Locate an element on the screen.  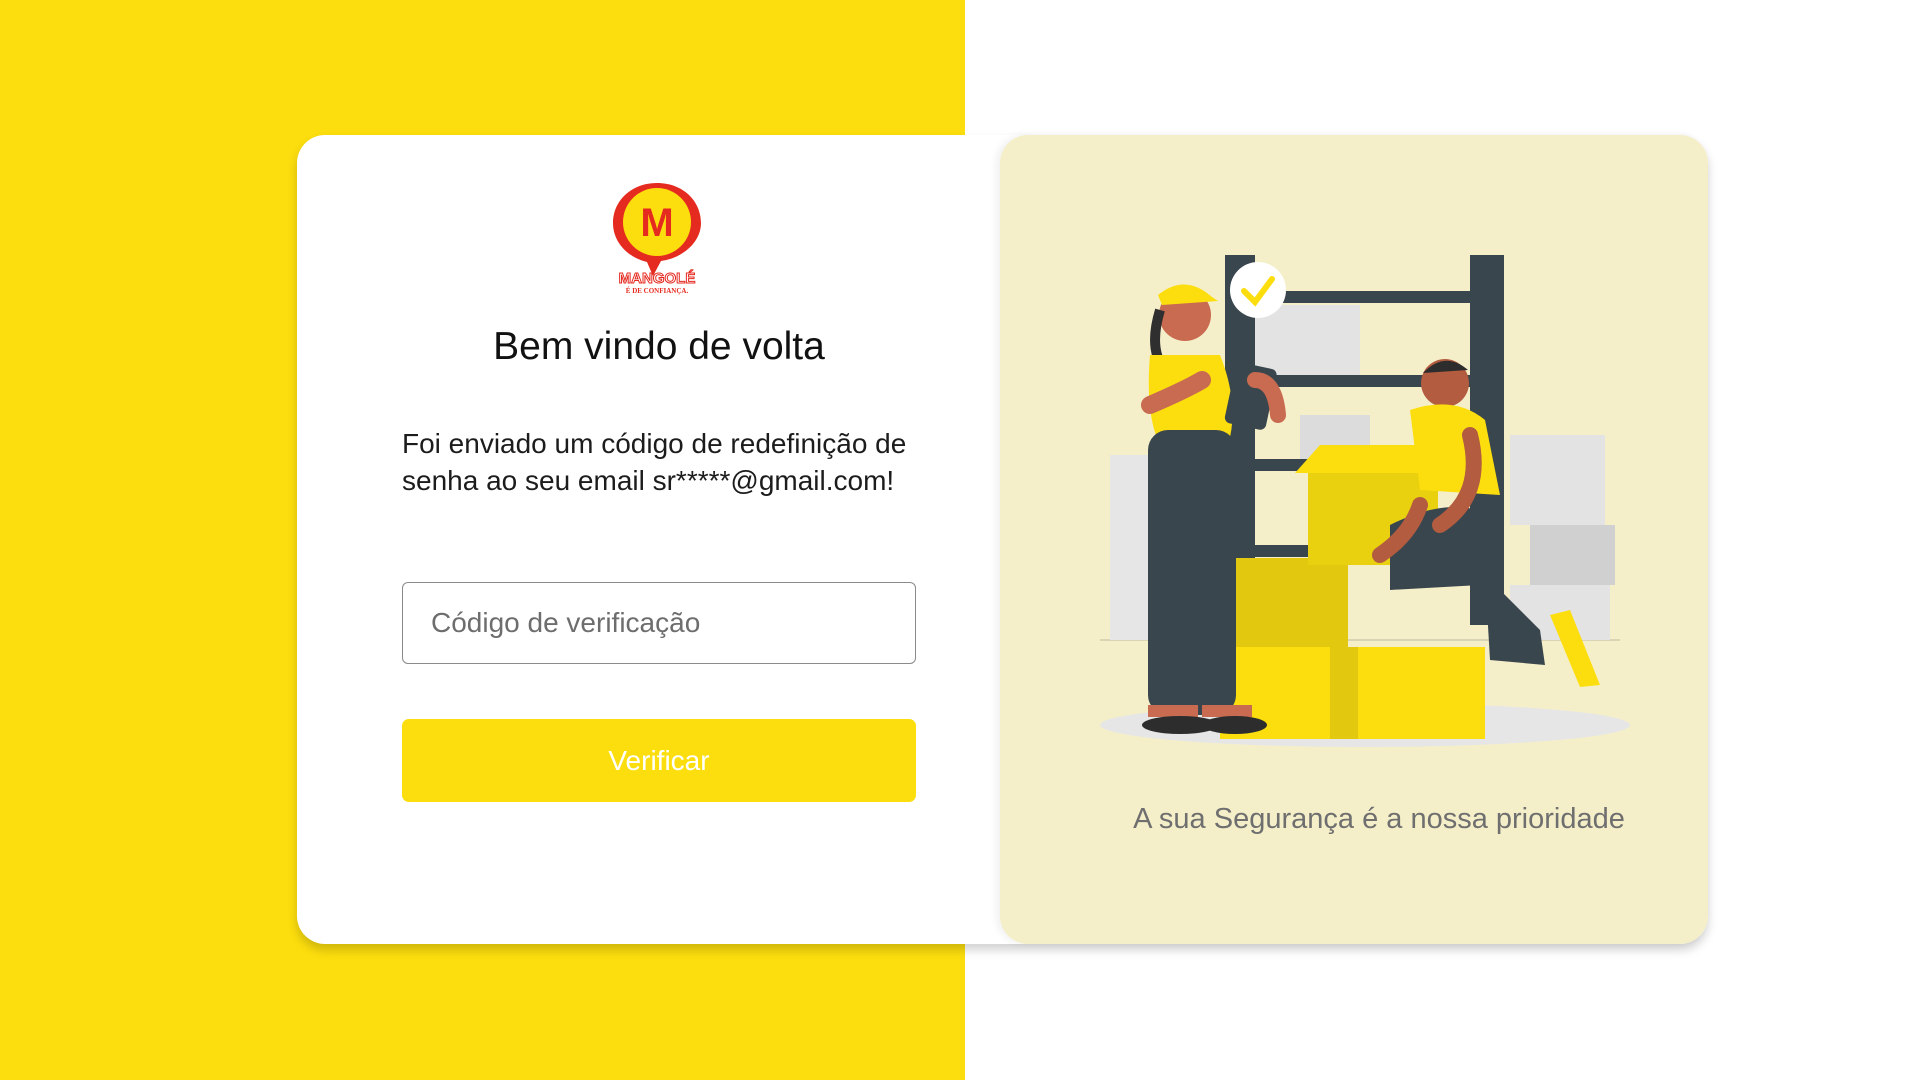
verify-button: Verificar is located at coordinates (659, 760).